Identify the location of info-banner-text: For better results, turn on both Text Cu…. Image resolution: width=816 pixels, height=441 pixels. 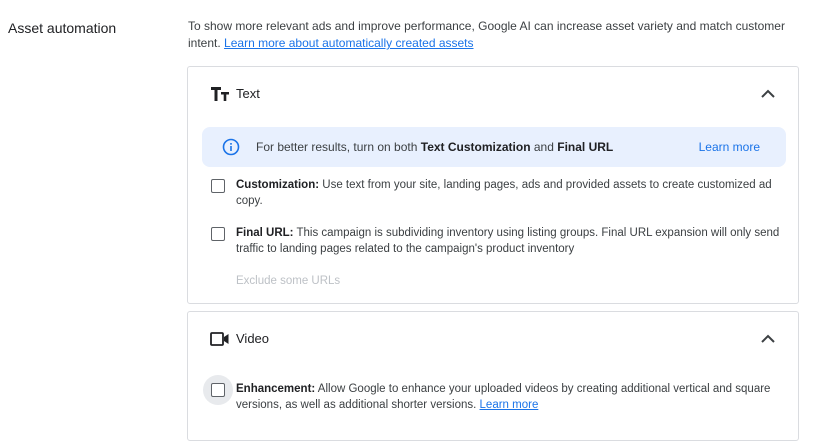
(435, 147).